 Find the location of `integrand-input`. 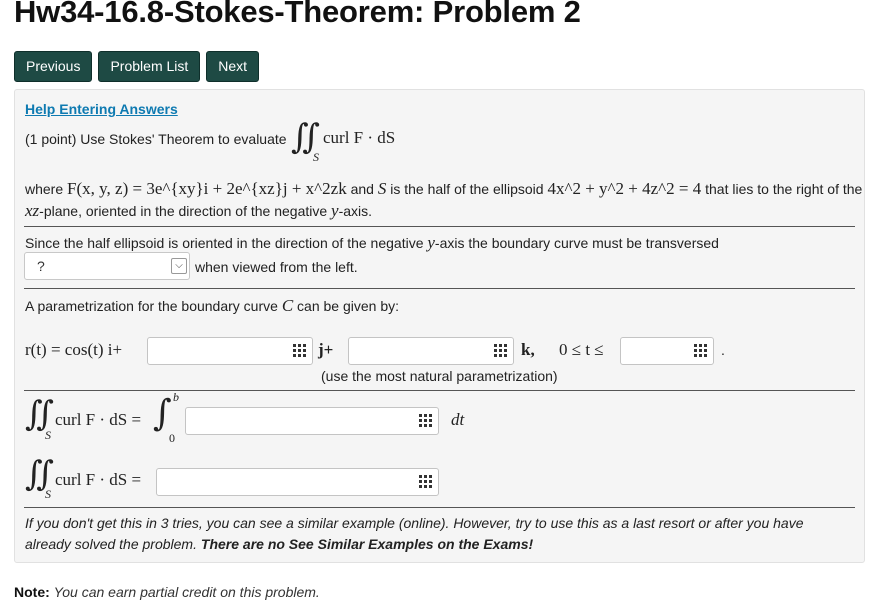

integrand-input is located at coordinates (312, 421).